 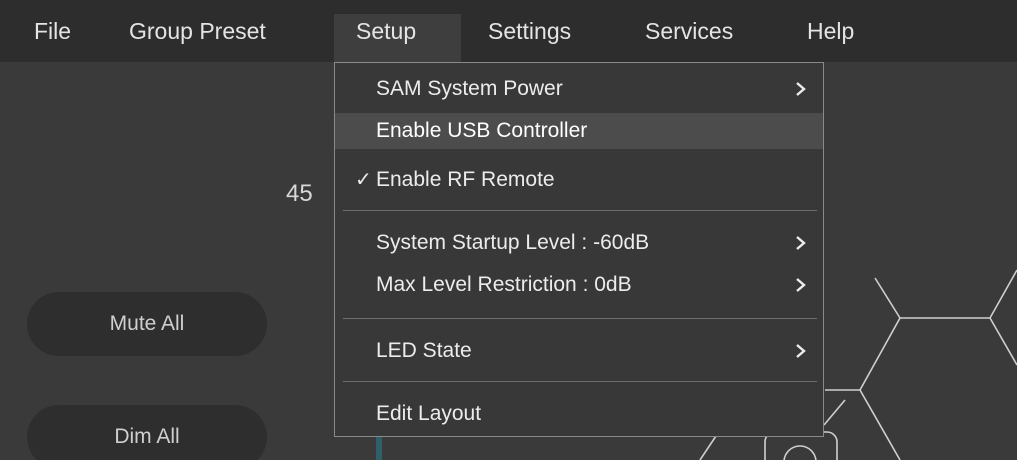 What do you see at coordinates (429, 413) in the screenshot?
I see `menu-item-label: Edit Layout` at bounding box center [429, 413].